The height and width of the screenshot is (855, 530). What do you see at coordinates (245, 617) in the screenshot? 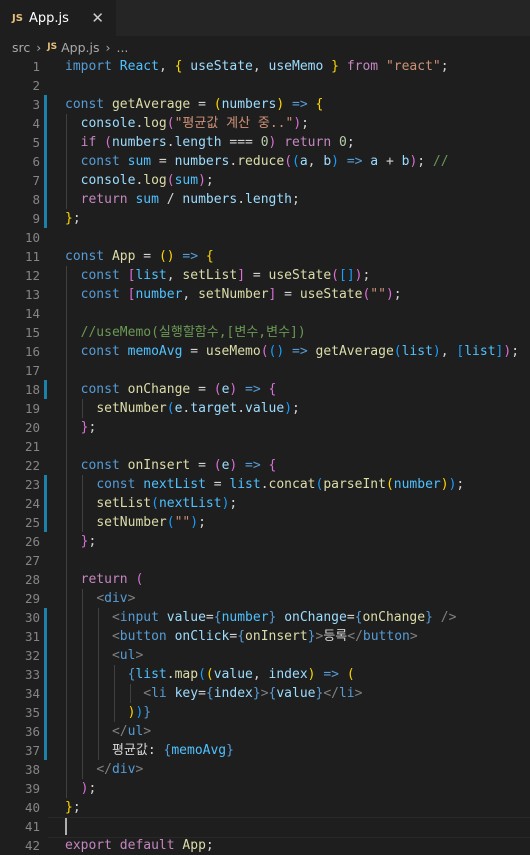
I see `code-token: number` at bounding box center [245, 617].